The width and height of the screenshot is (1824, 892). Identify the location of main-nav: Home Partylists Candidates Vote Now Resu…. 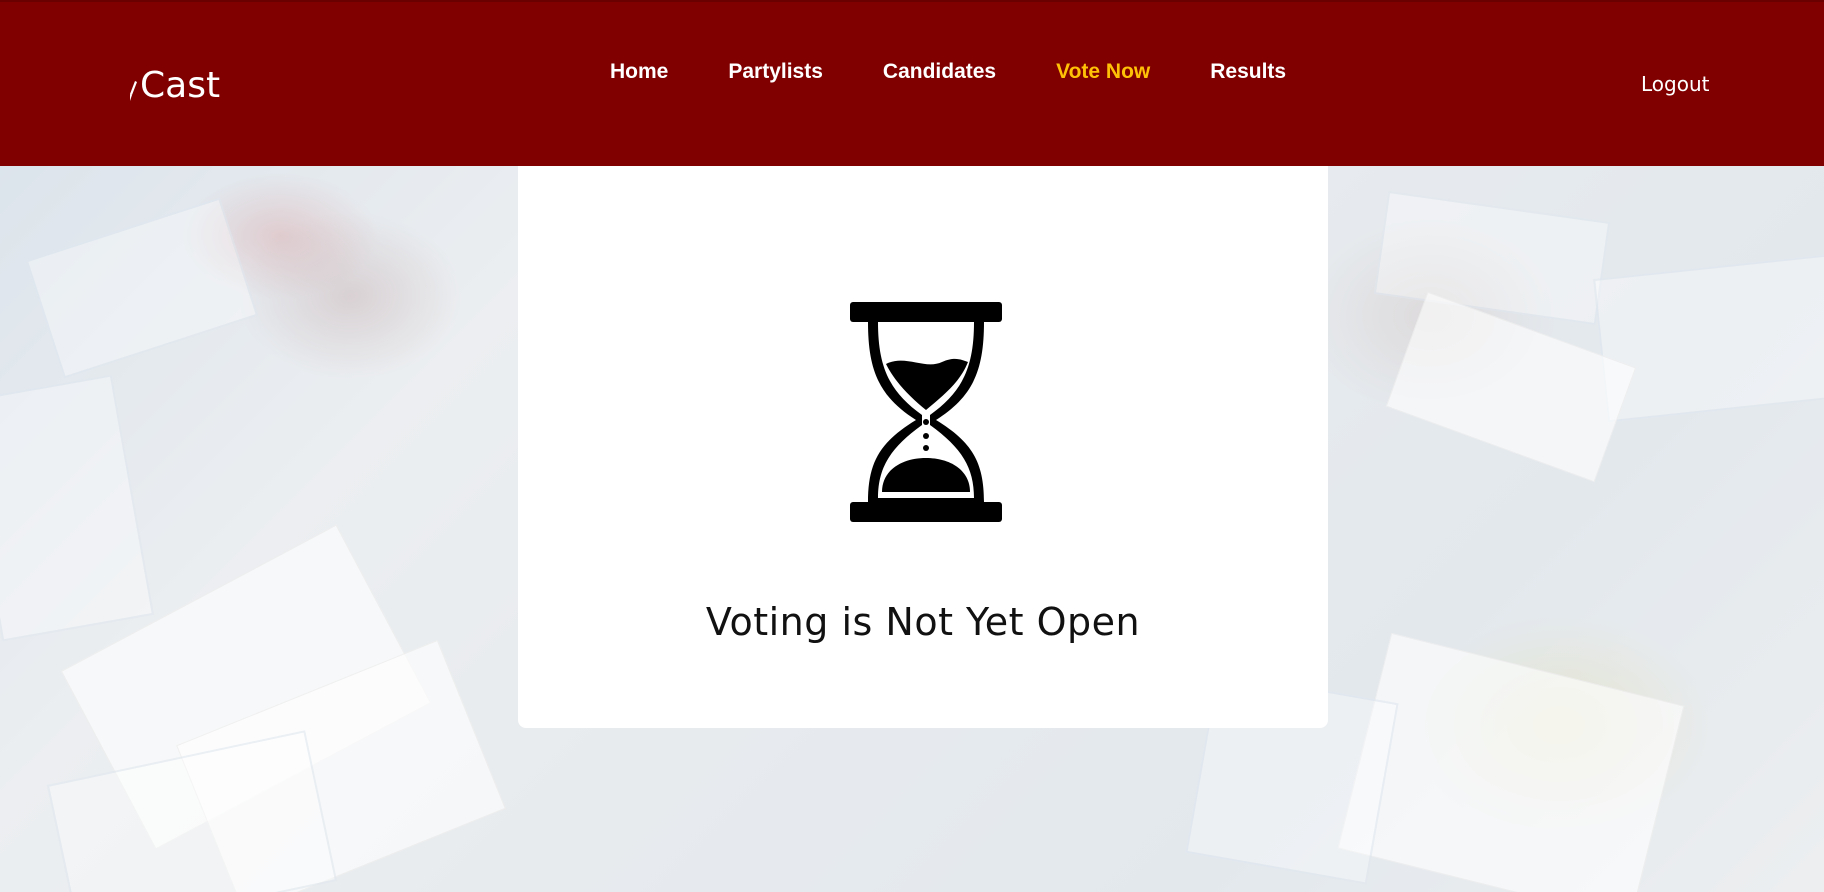
(978, 72).